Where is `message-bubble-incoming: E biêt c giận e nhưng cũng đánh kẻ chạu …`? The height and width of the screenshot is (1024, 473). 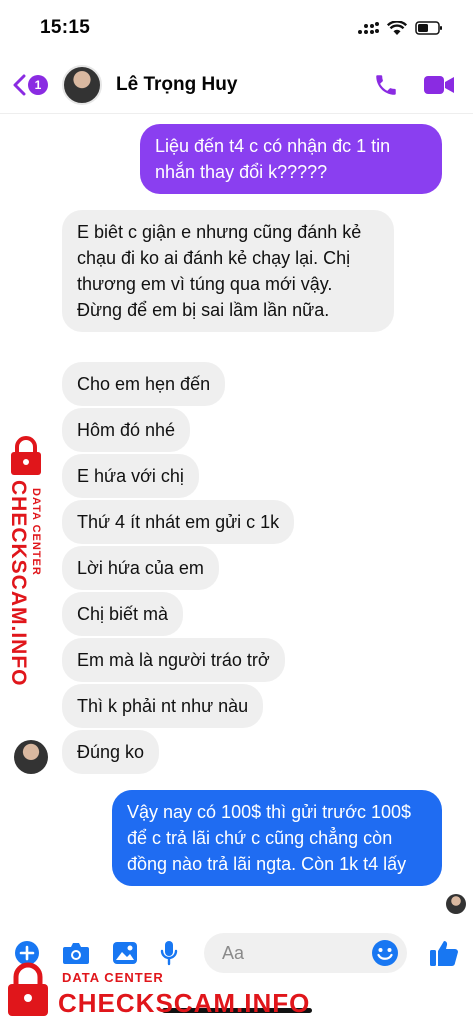 message-bubble-incoming: E biêt c giận e nhưng cũng đánh kẻ chạu … is located at coordinates (228, 271).